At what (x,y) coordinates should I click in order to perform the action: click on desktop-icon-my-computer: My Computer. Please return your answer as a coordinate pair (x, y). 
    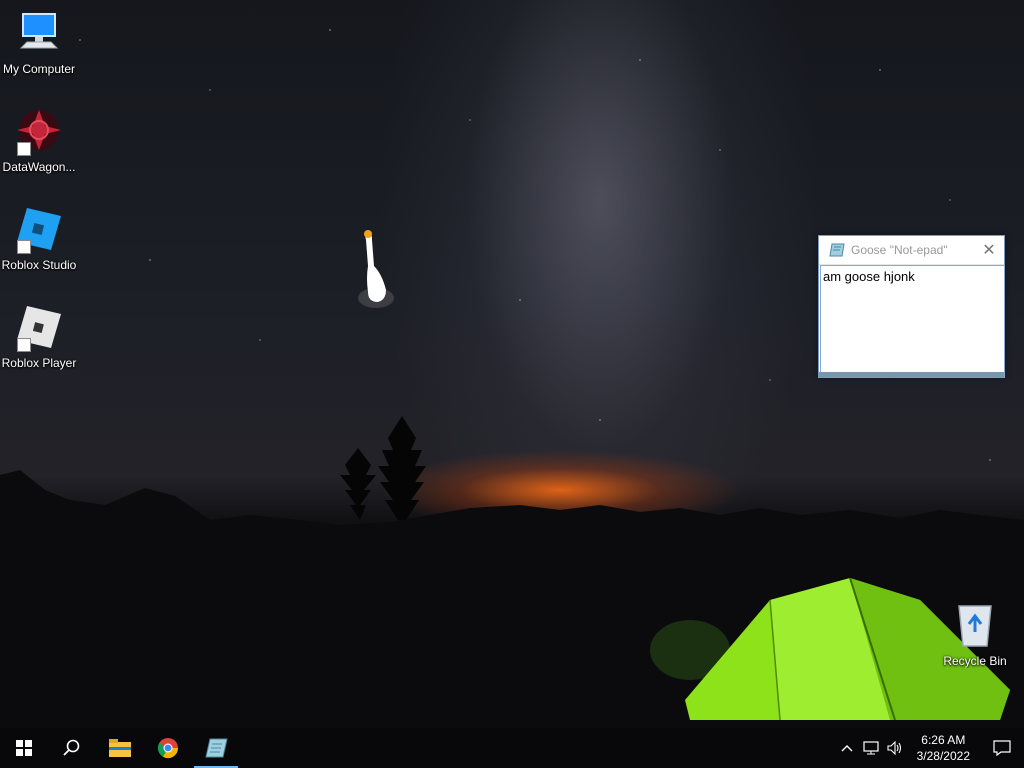
    Looking at the image, I should click on (39, 43).